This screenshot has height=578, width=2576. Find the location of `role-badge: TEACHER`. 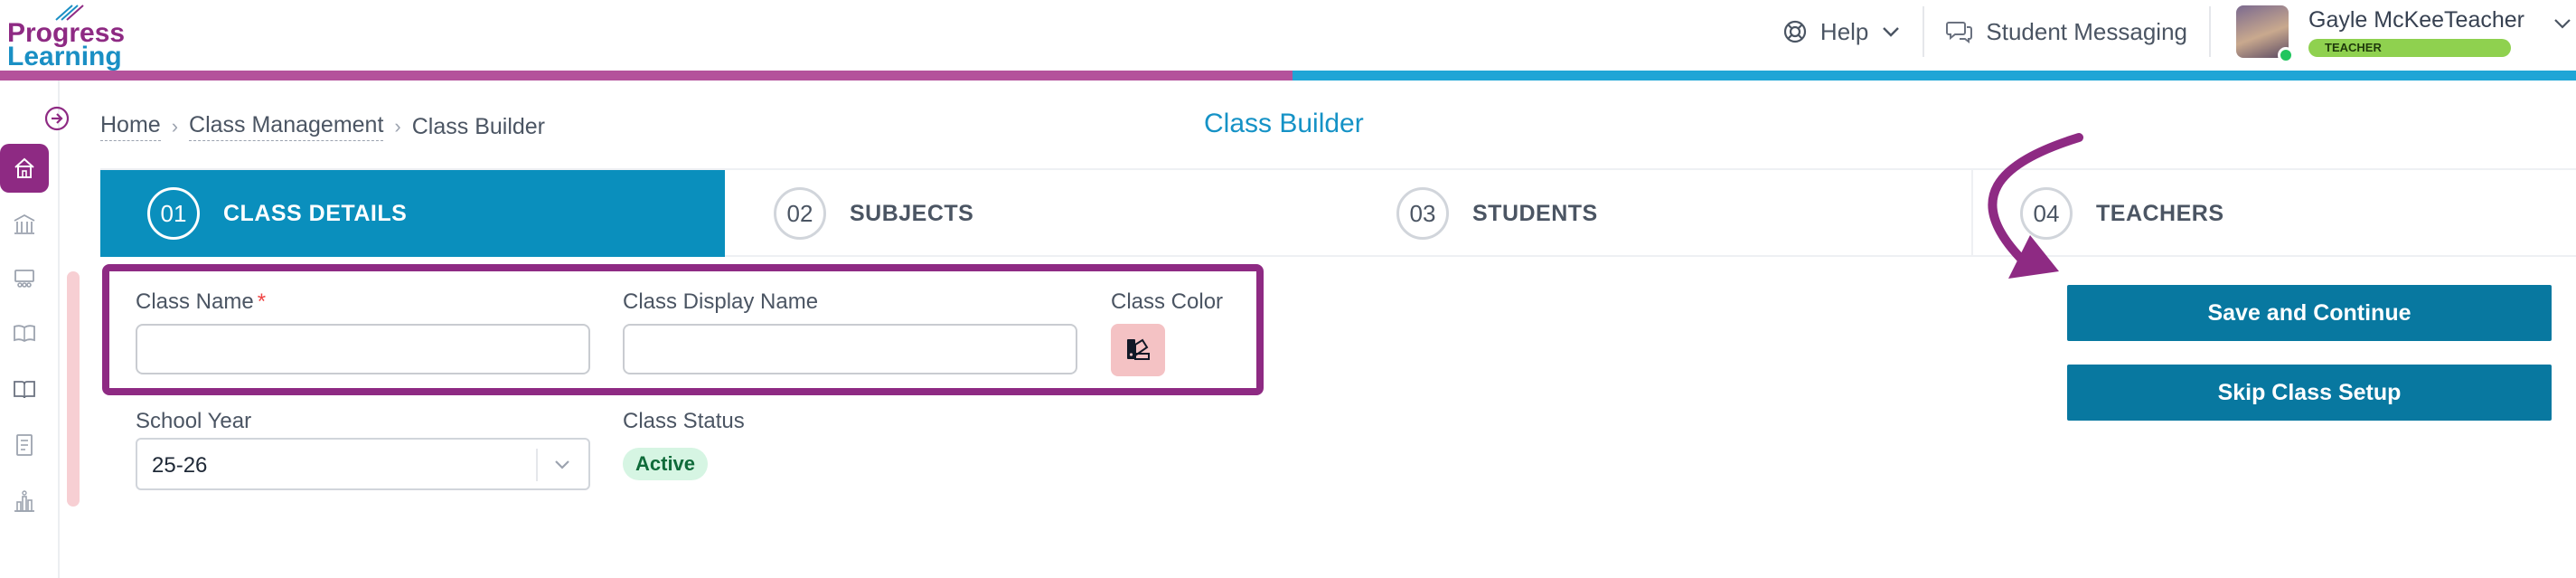

role-badge: TEACHER is located at coordinates (2410, 47).